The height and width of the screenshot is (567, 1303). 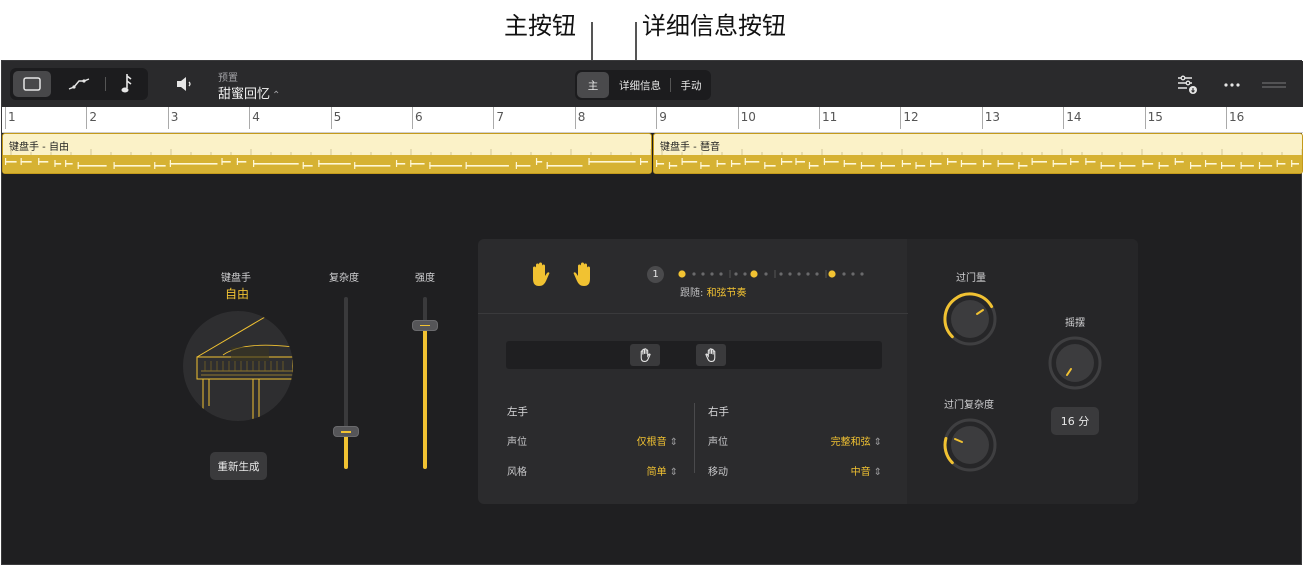 I want to click on follow-value: 和弦节奏, so click(x=726, y=293).